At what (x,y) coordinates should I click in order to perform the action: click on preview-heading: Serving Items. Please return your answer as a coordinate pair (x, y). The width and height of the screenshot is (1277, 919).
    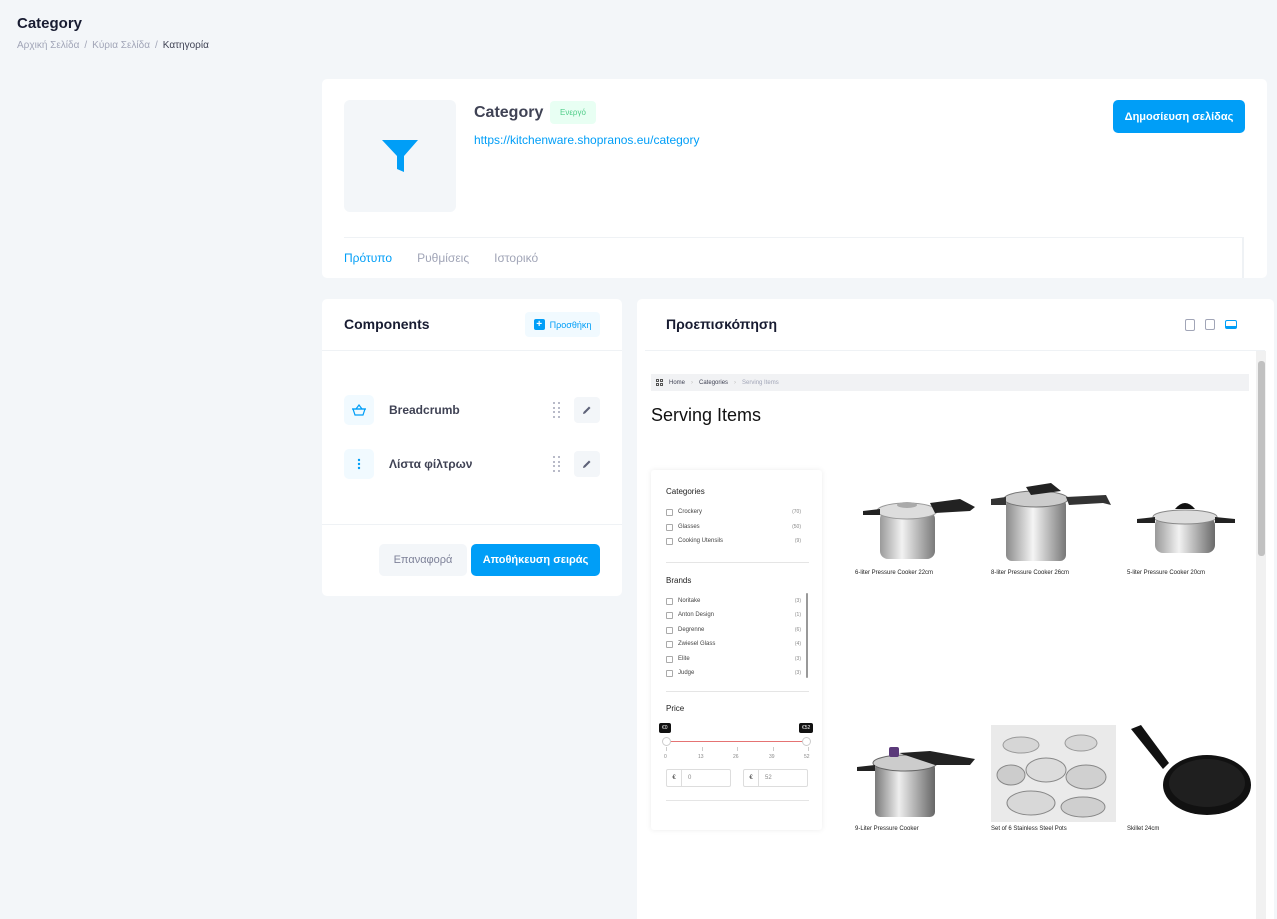
    Looking at the image, I should click on (706, 415).